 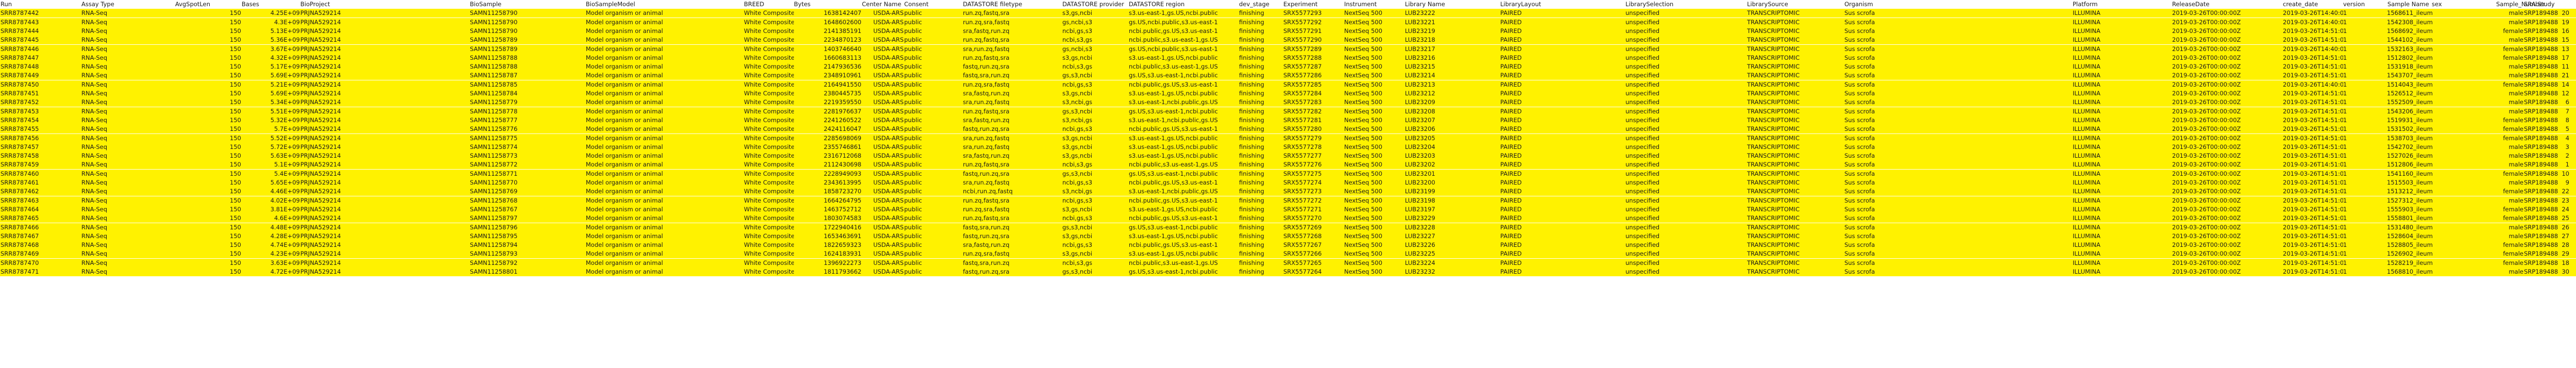 What do you see at coordinates (271, 218) in the screenshot?
I see `table-cell: 4.6E+09` at bounding box center [271, 218].